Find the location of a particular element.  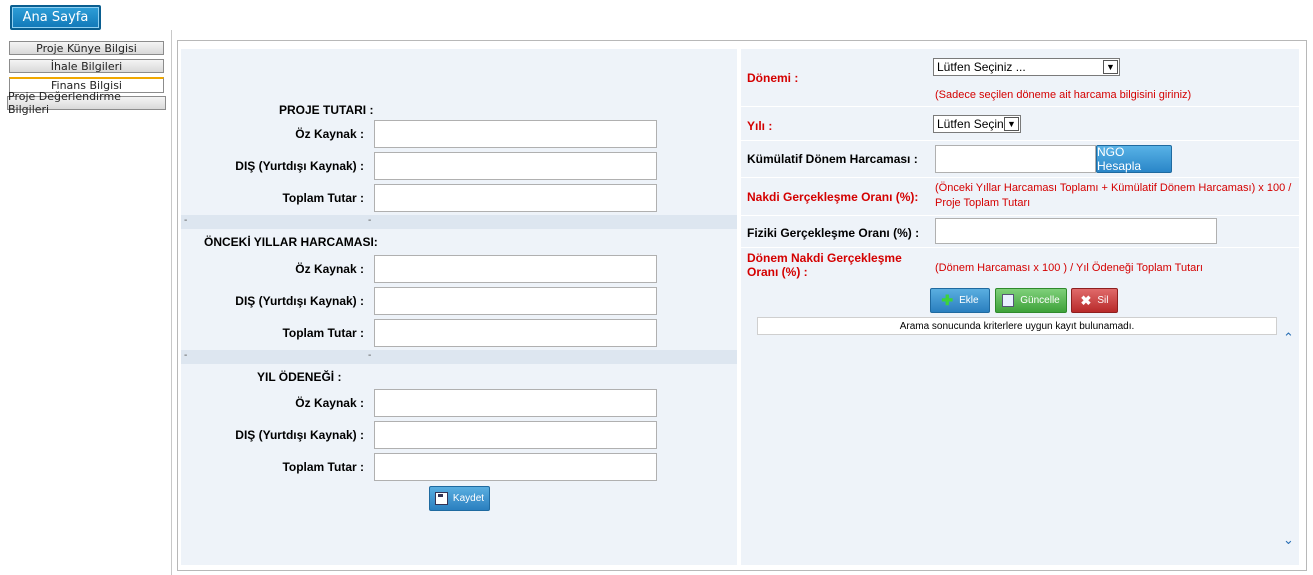

sidebar-item-proje-kunye: Proje Künye Bilgisi is located at coordinates (86, 48).